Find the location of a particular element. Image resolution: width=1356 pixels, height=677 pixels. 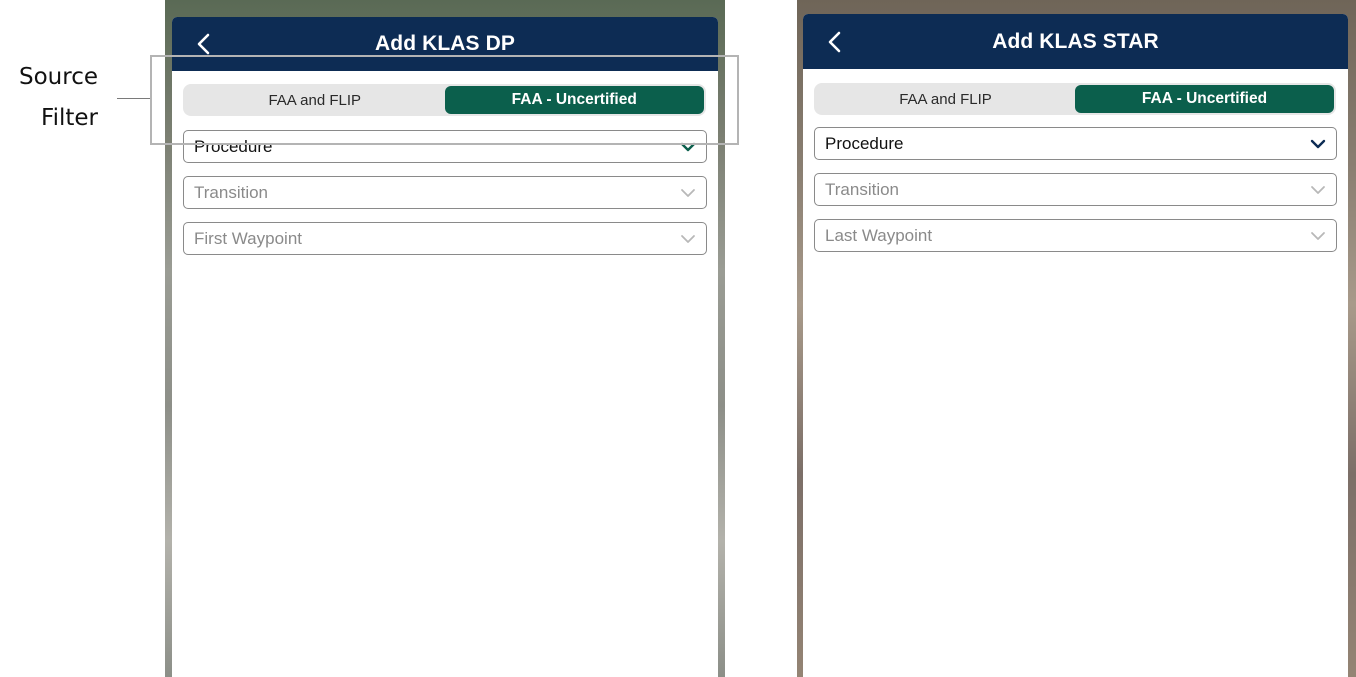

nav-bar: Add KLAS STAR is located at coordinates (1075, 41).